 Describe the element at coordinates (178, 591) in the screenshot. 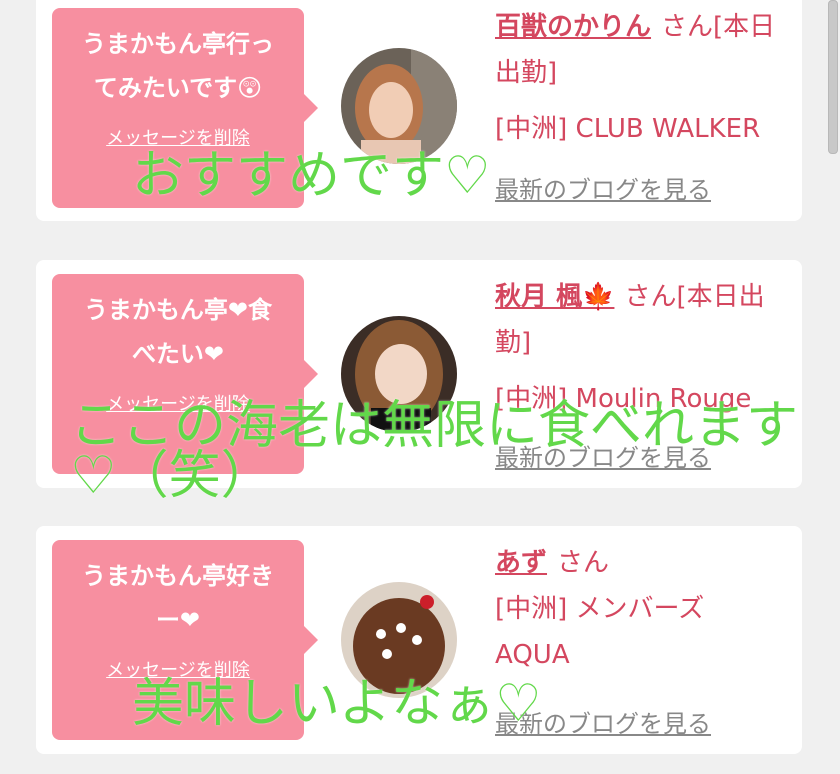

I see `message-text: うまかもん亭好き ー❤` at that location.